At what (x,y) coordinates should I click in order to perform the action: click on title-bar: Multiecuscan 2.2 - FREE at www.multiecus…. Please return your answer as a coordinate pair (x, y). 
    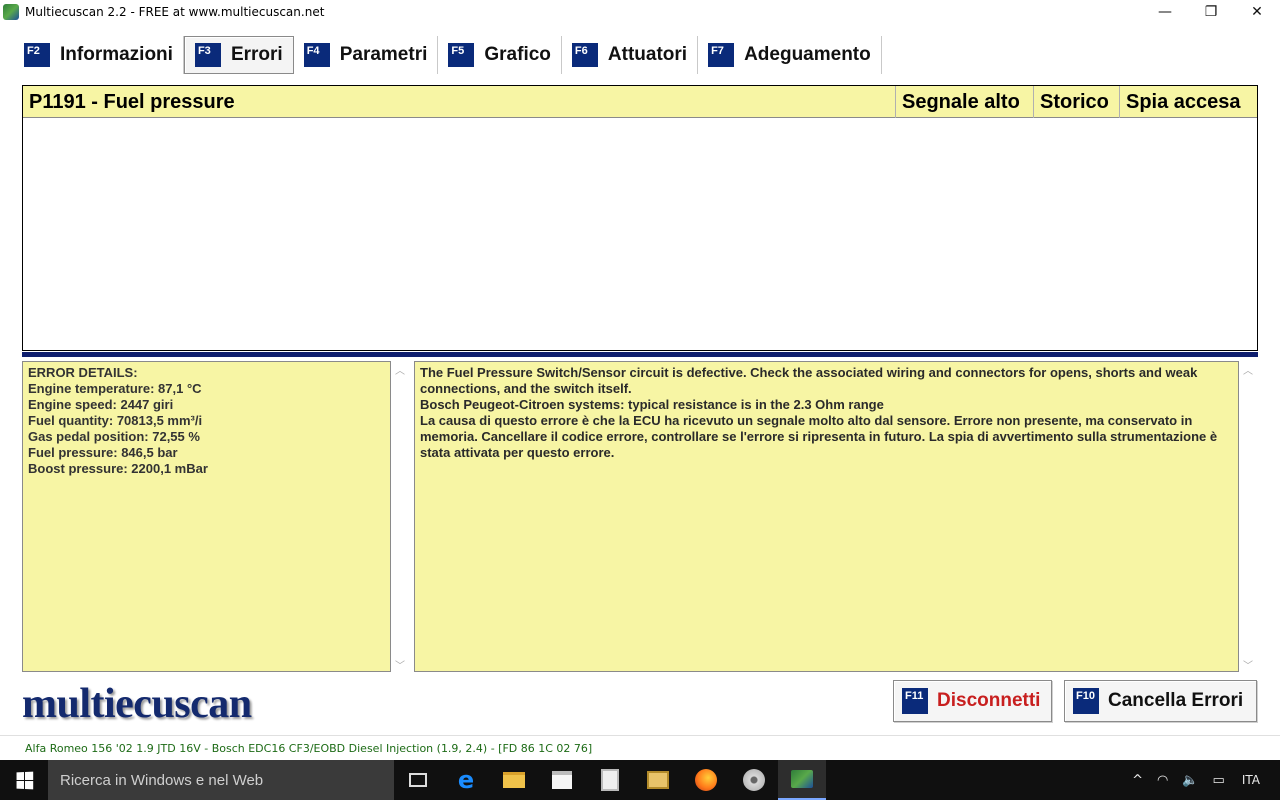
    Looking at the image, I should click on (640, 12).